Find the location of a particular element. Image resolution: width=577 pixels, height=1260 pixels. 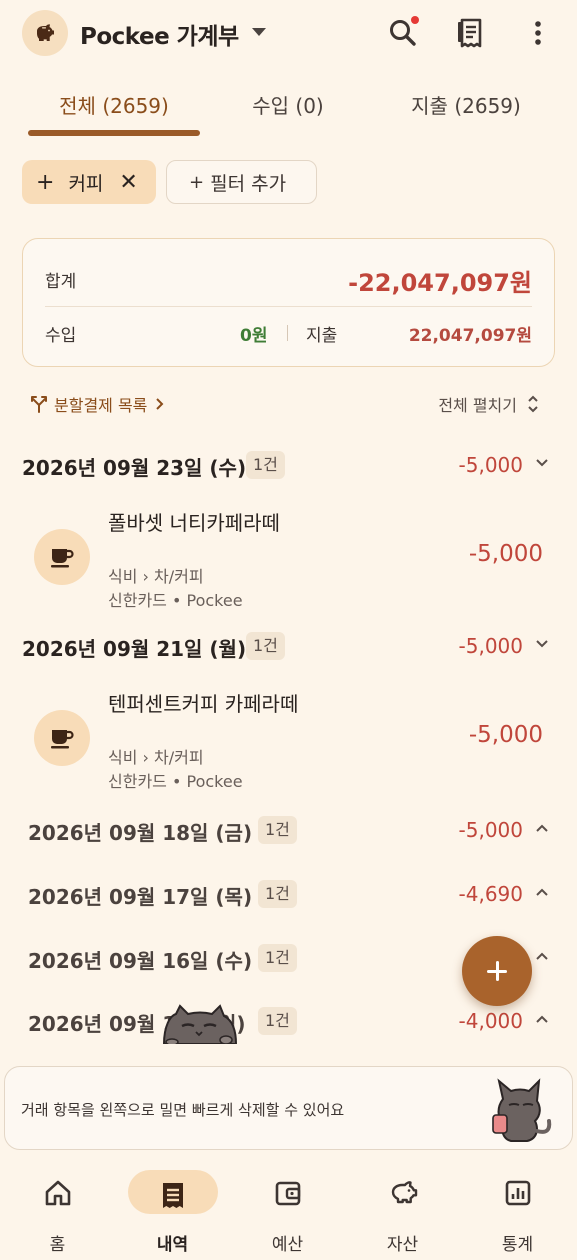

add-filter-label: 필터 추가 is located at coordinates (248, 183).